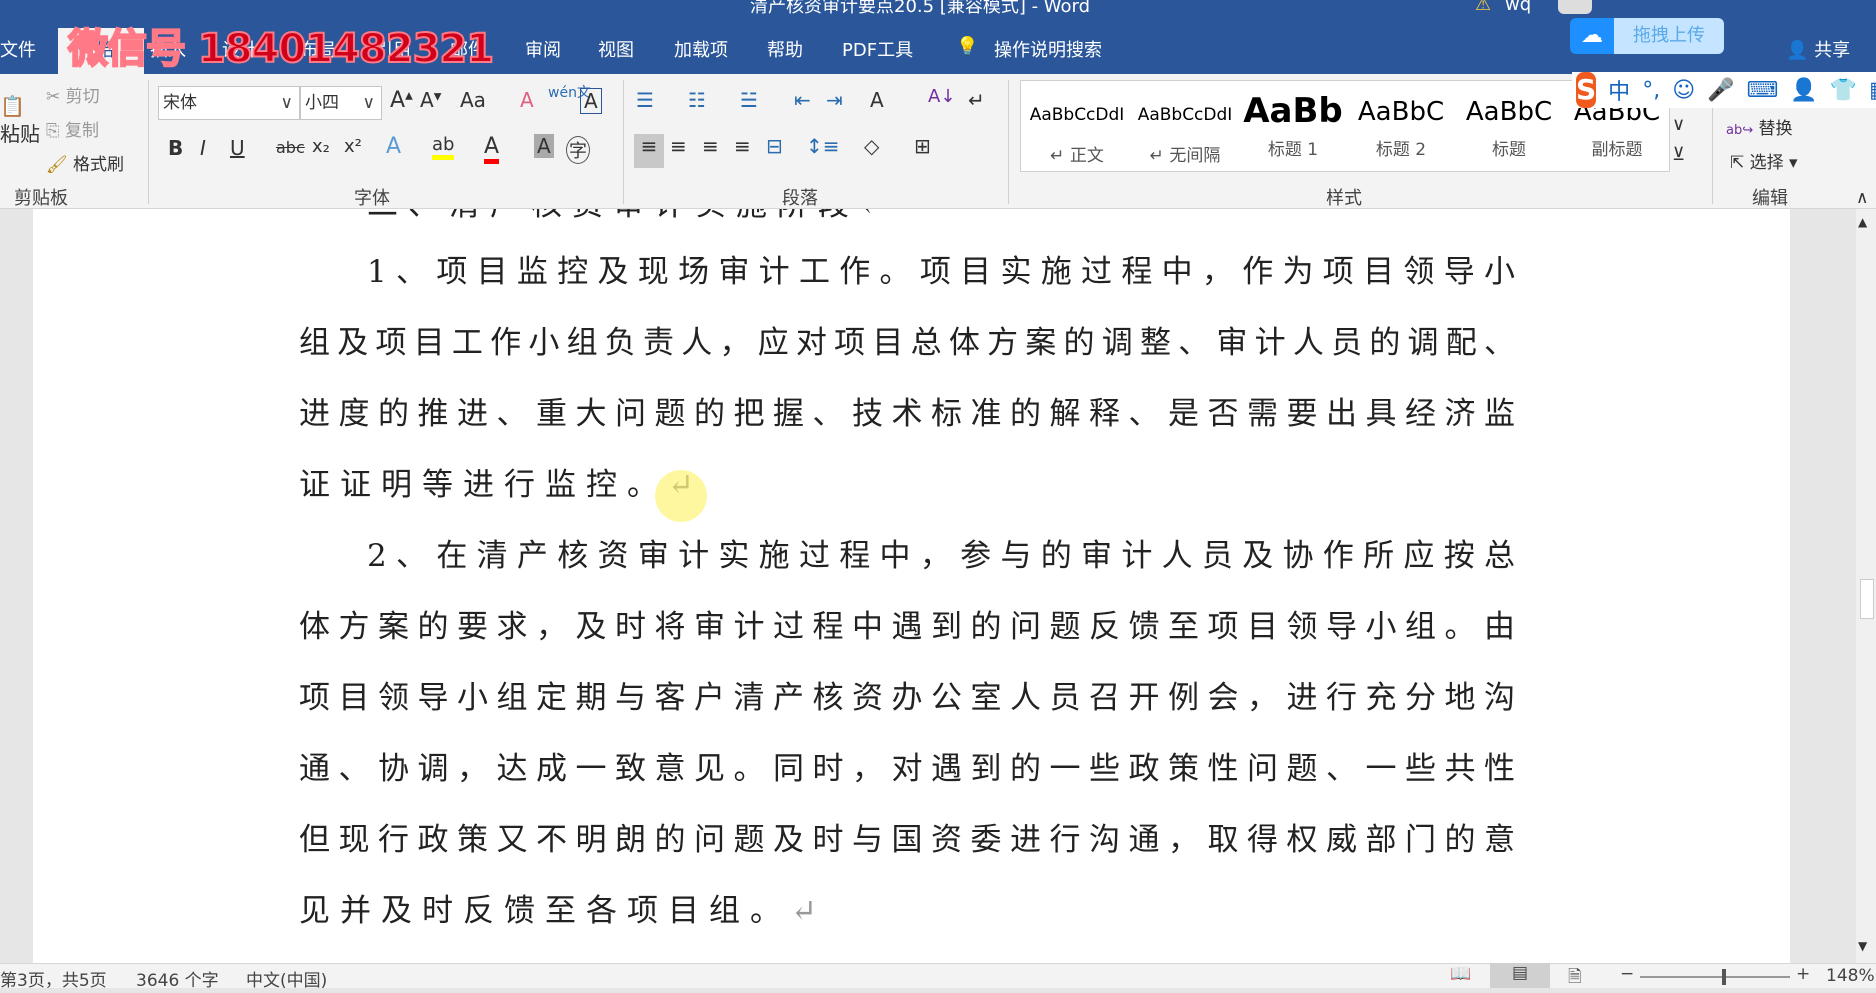 Image resolution: width=1876 pixels, height=993 pixels. Describe the element at coordinates (1483, 7) in the screenshot. I see `warning-icon: ⚠` at that location.